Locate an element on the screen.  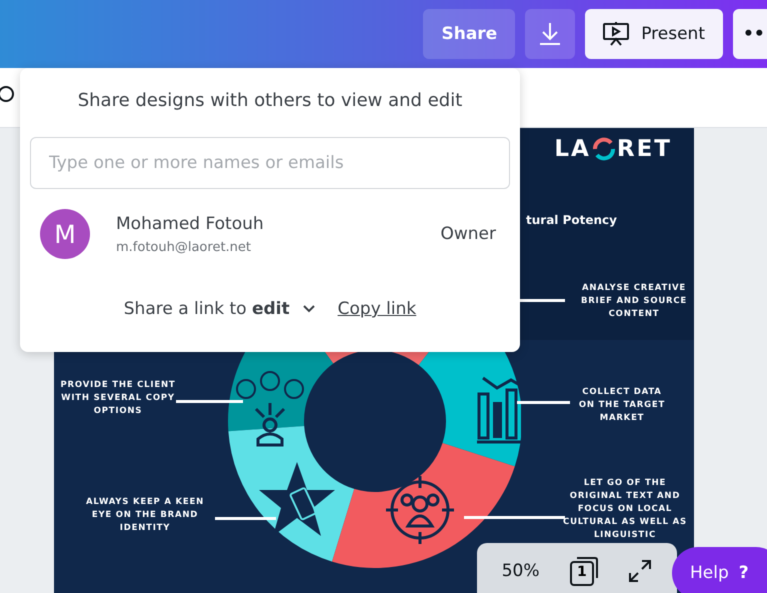
company-logo: LA RET is located at coordinates (613, 149).